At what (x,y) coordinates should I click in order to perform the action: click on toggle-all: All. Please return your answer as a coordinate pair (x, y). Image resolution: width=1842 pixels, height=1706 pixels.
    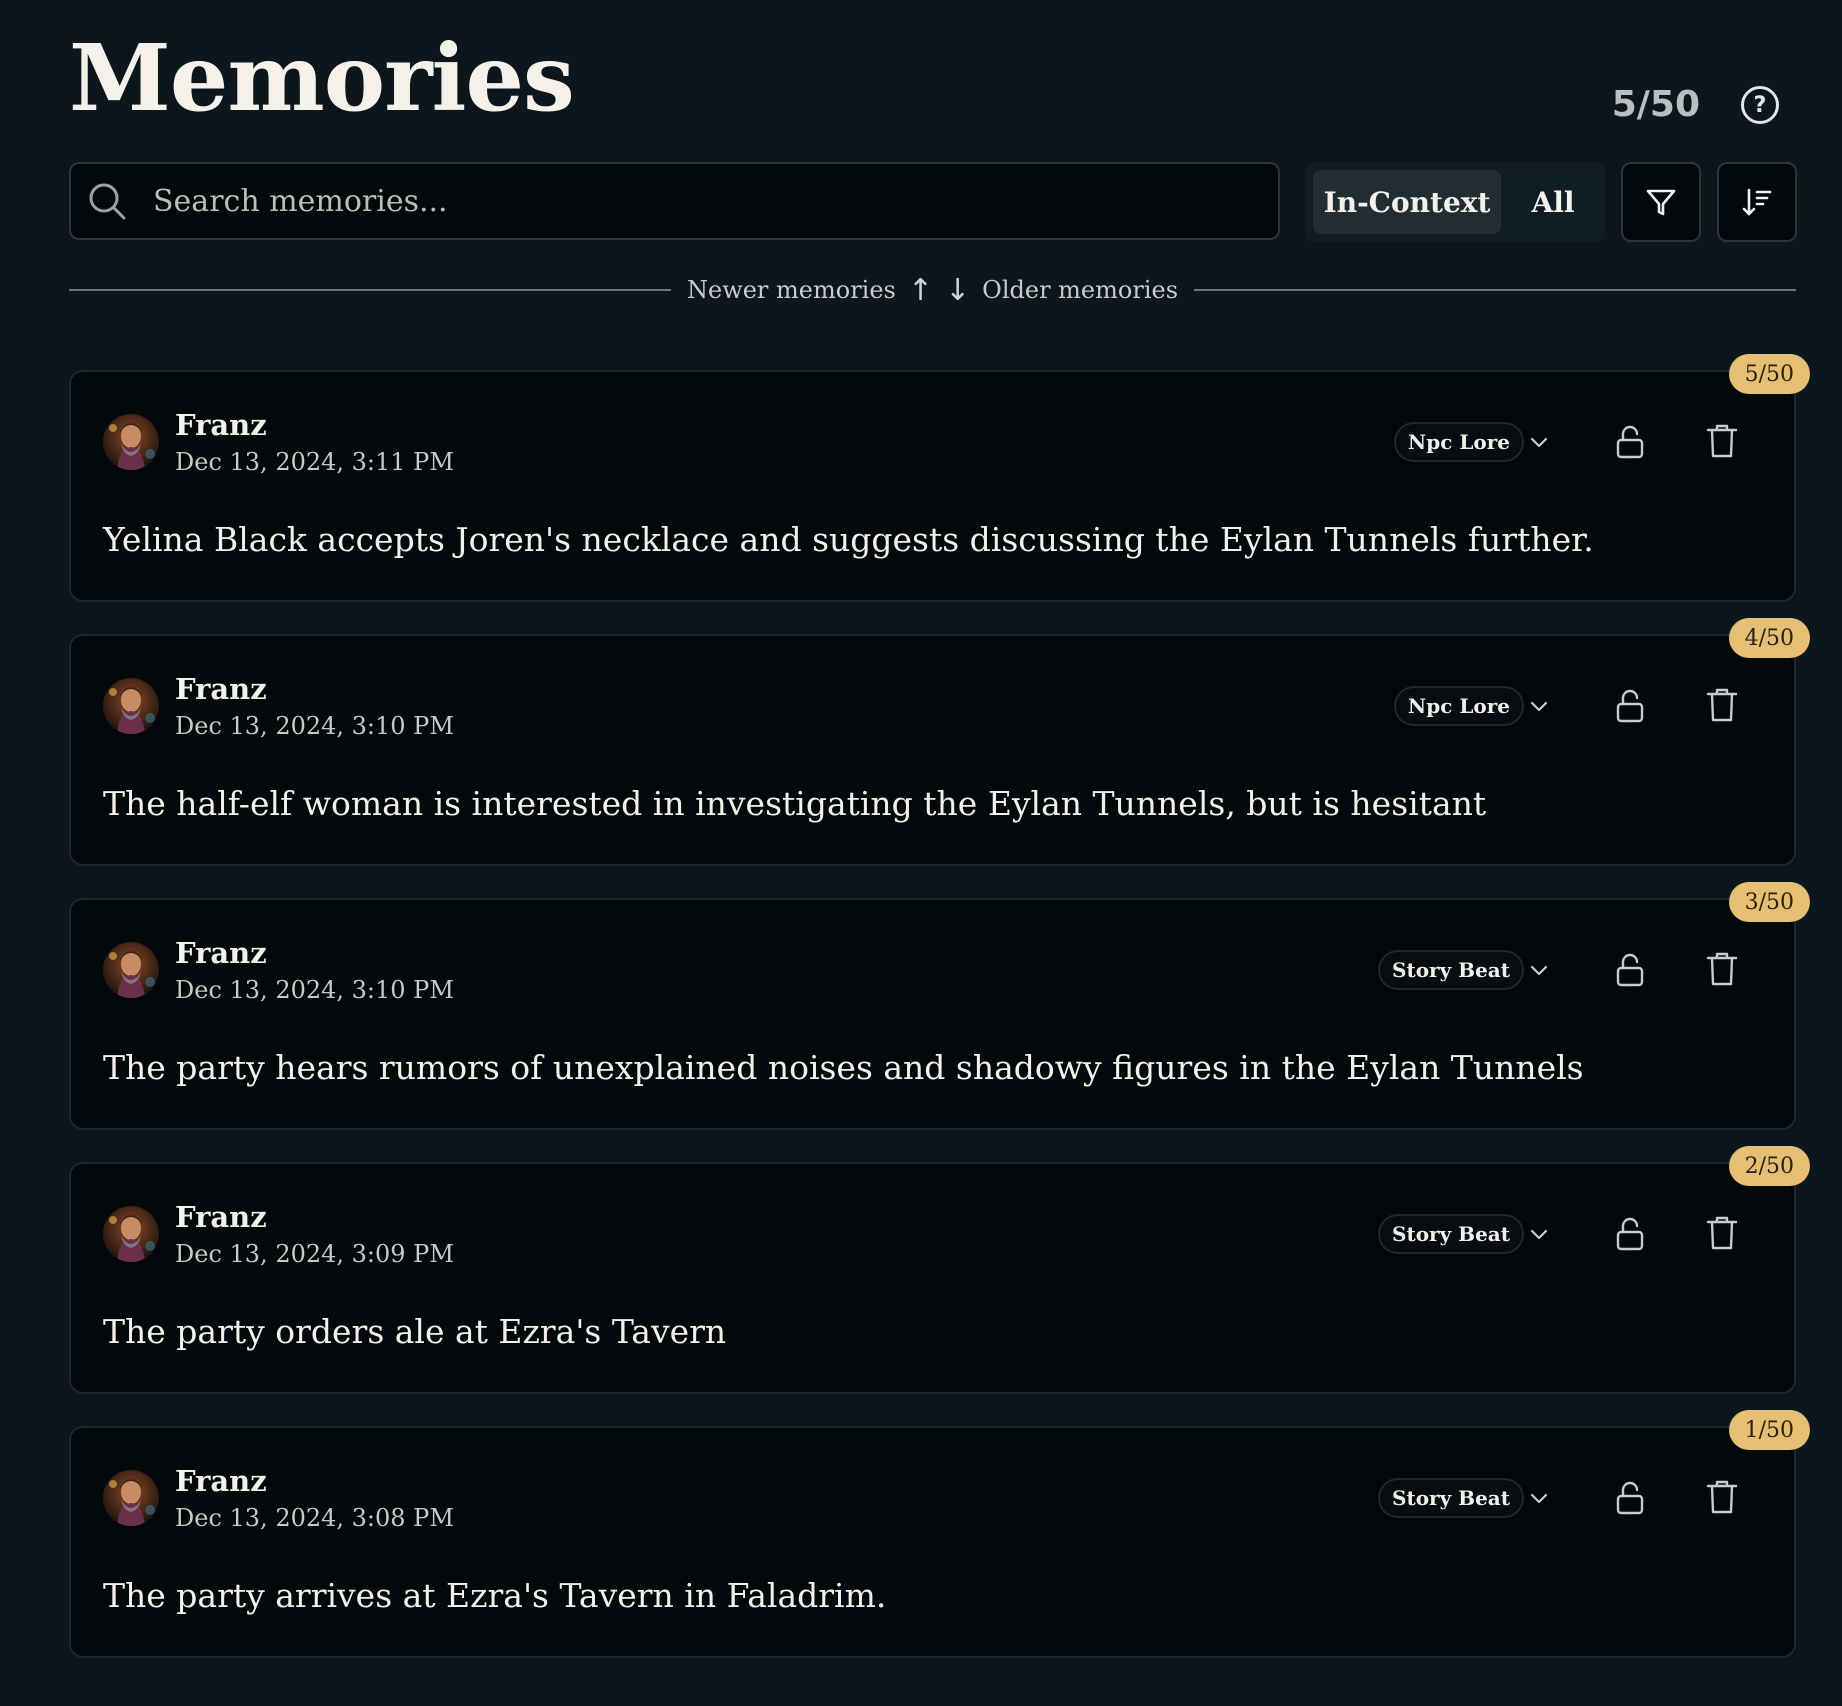
    Looking at the image, I should click on (1553, 202).